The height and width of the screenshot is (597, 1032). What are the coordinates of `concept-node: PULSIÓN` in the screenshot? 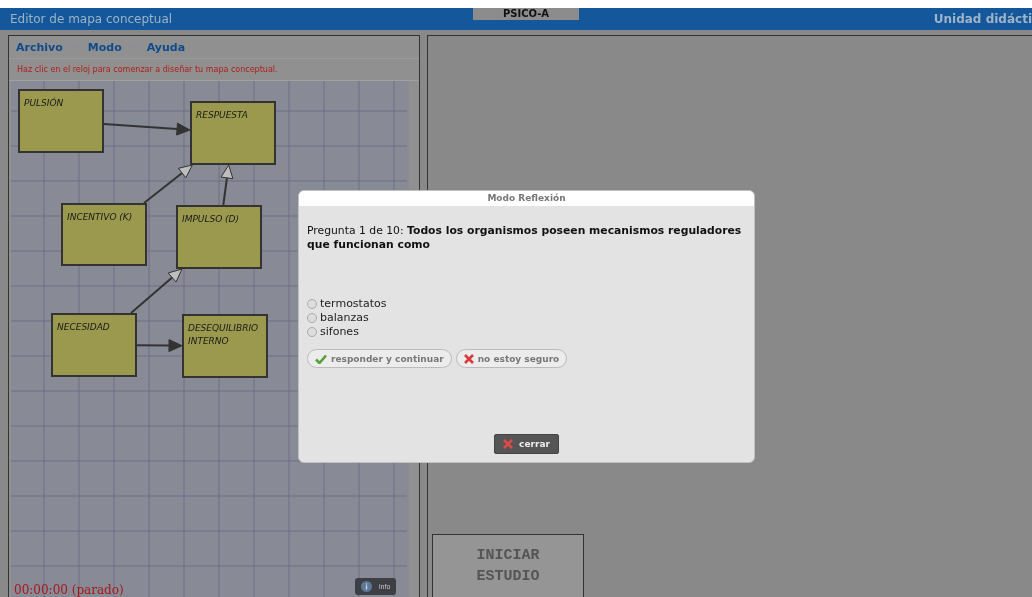 It's located at (61, 121).